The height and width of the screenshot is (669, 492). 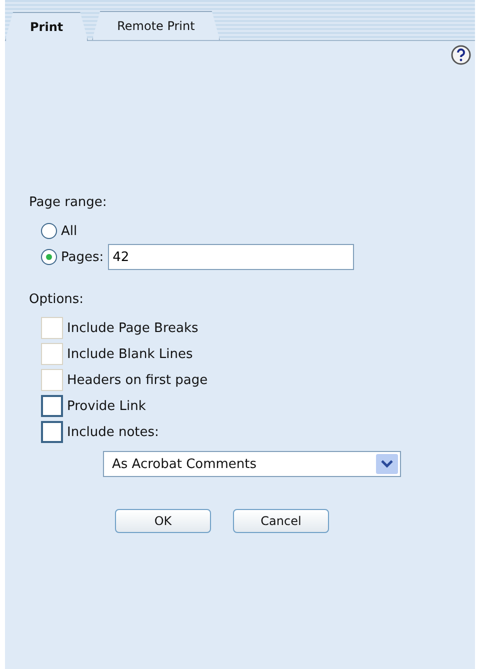 I want to click on chevron-down-icon, so click(x=387, y=464).